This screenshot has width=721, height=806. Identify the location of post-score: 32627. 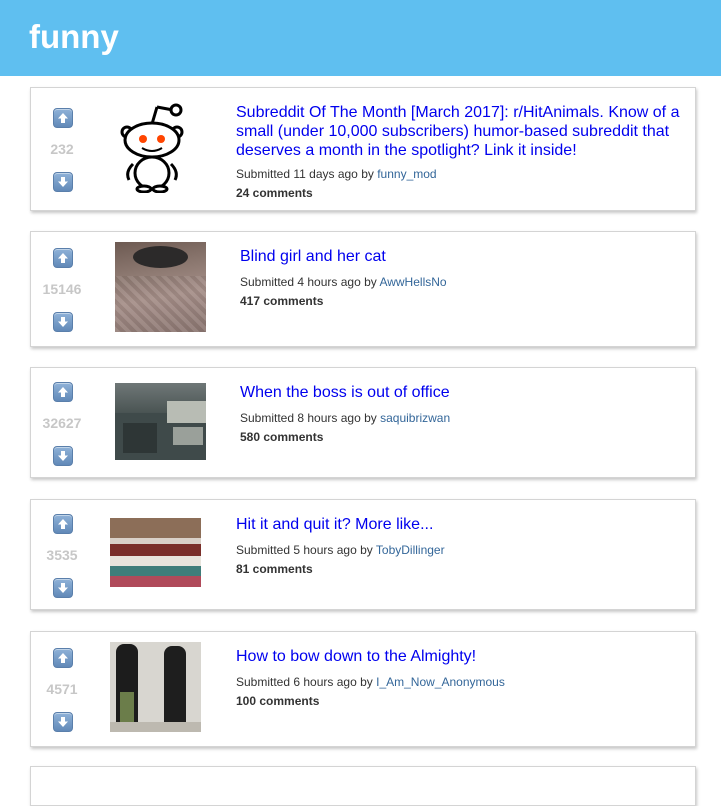
(62, 423).